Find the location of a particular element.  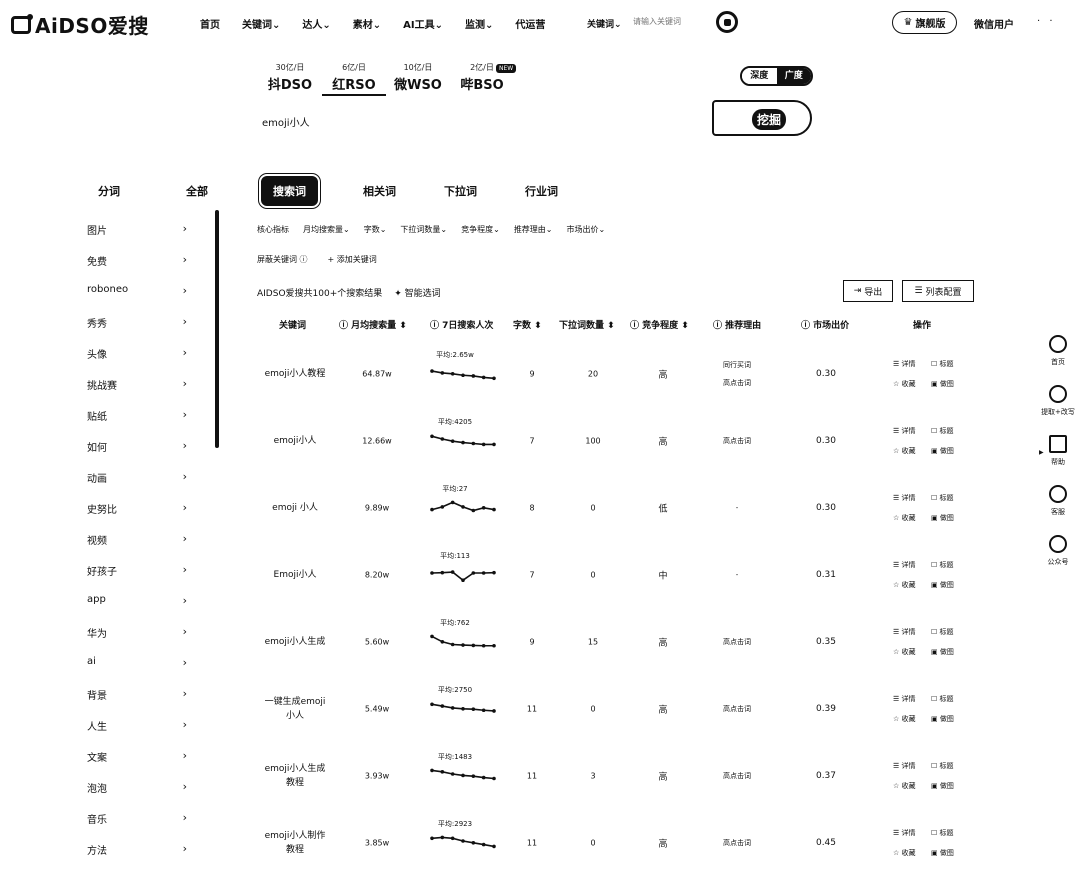

category-item: 图片 › is located at coordinates (137, 237).